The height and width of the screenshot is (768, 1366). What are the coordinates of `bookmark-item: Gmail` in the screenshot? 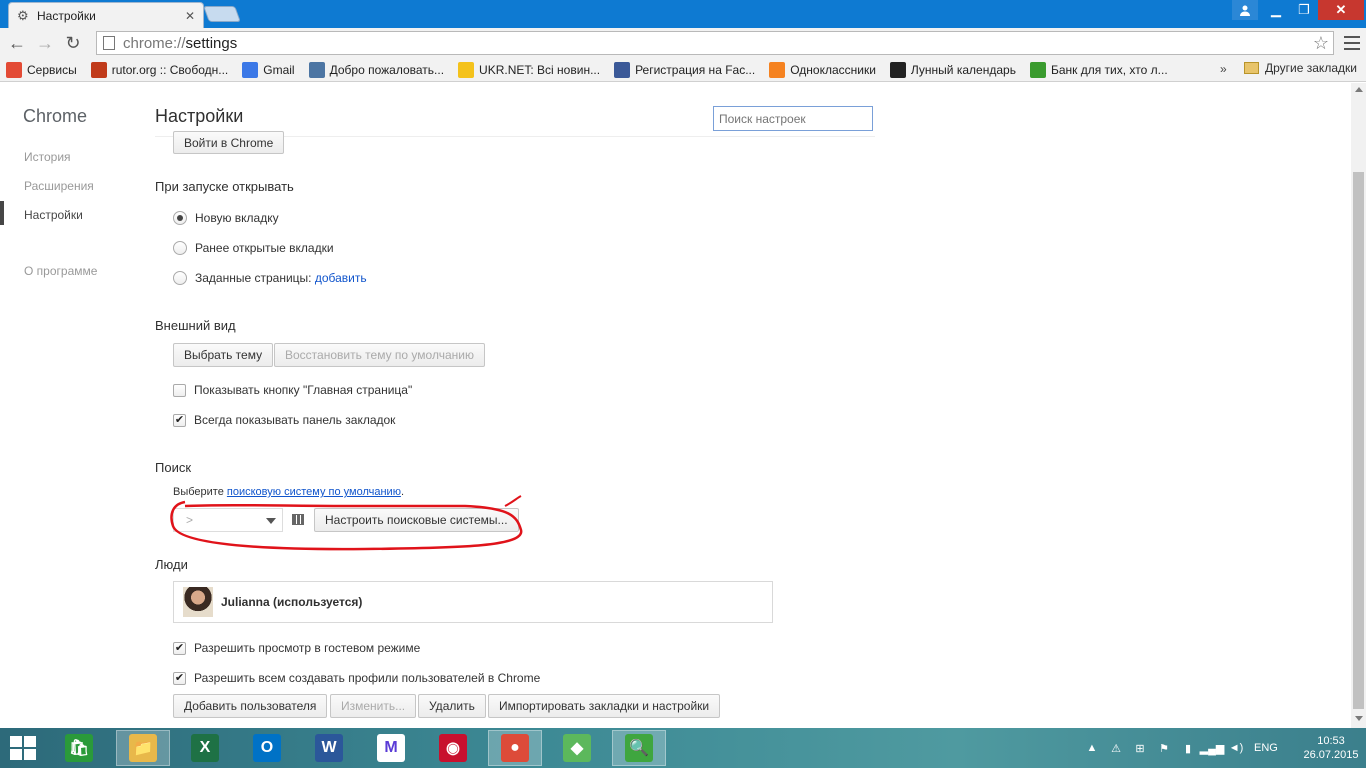 It's located at (268, 69).